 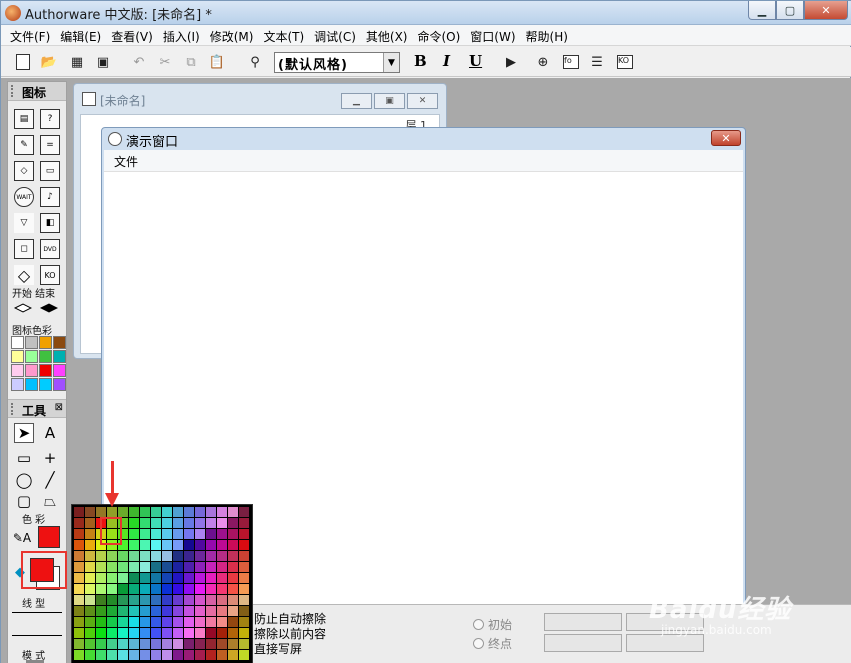 What do you see at coordinates (492, 624) in the screenshot?
I see `radio-initial: 初始` at bounding box center [492, 624].